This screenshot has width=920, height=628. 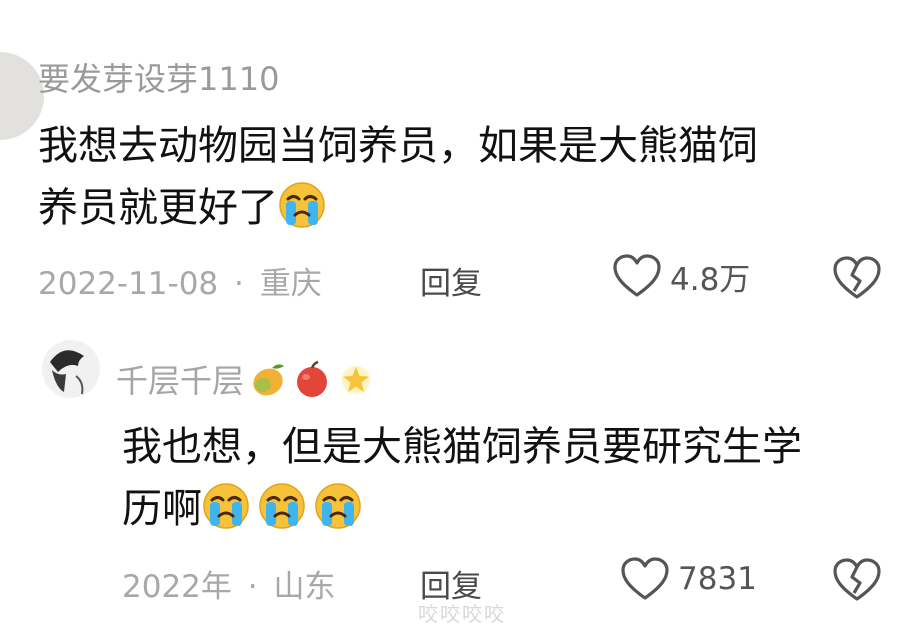 I want to click on reply-dislike-button, so click(x=857, y=582).